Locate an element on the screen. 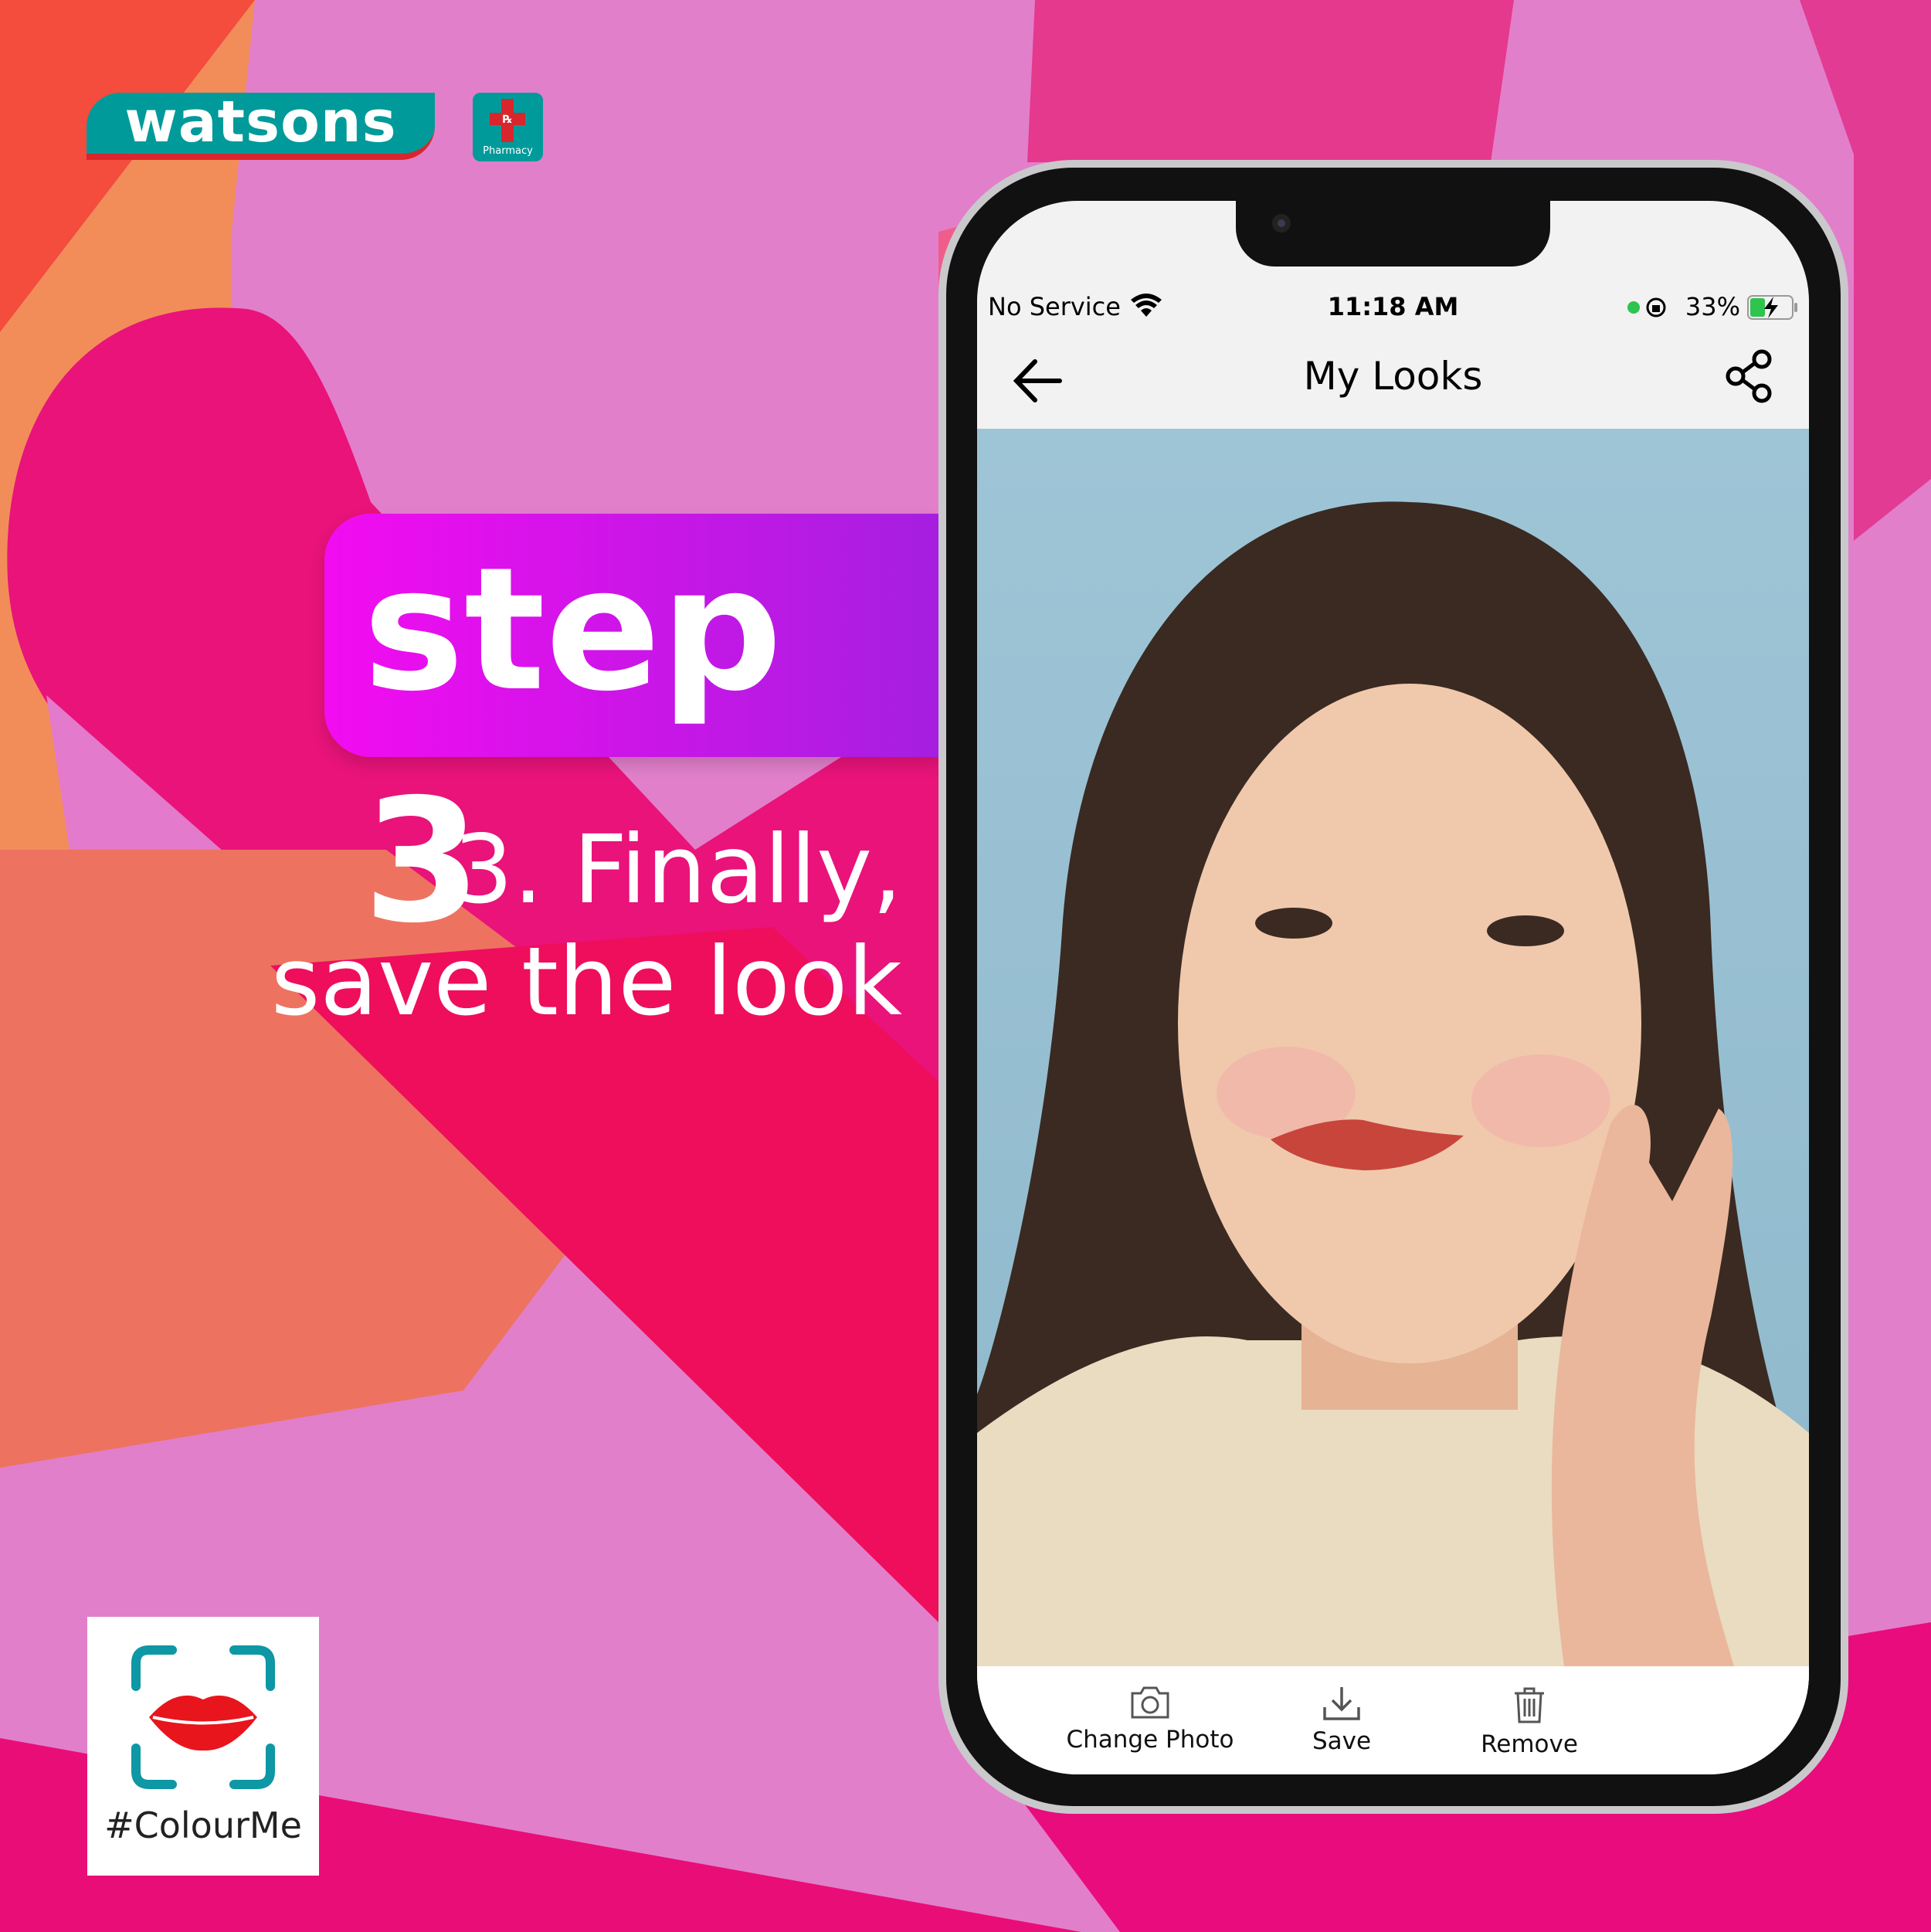  trash-icon is located at coordinates (1529, 1705).